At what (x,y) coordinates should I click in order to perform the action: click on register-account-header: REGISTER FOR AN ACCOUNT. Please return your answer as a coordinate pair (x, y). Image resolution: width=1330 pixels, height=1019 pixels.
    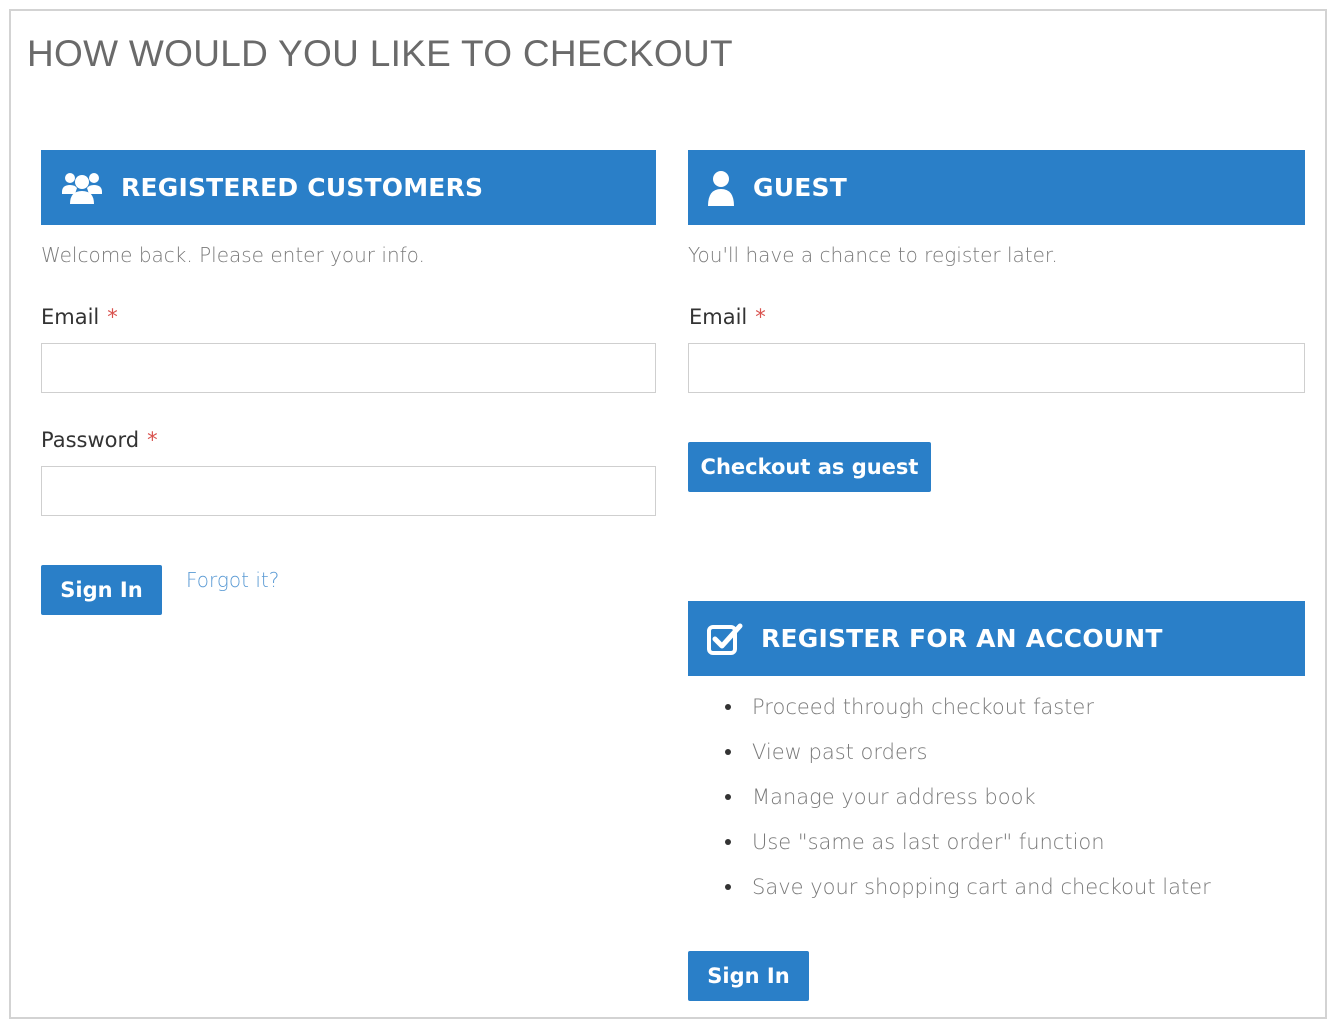
    Looking at the image, I should click on (996, 638).